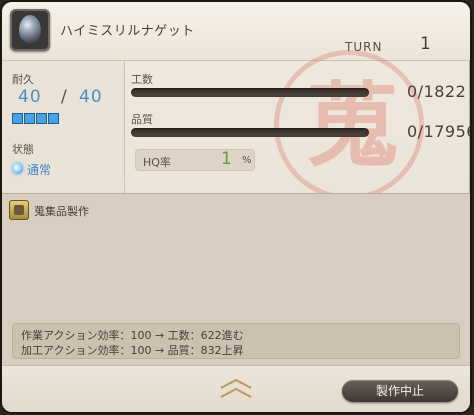  What do you see at coordinates (23, 79) in the screenshot?
I see `durability-label: 耐久` at bounding box center [23, 79].